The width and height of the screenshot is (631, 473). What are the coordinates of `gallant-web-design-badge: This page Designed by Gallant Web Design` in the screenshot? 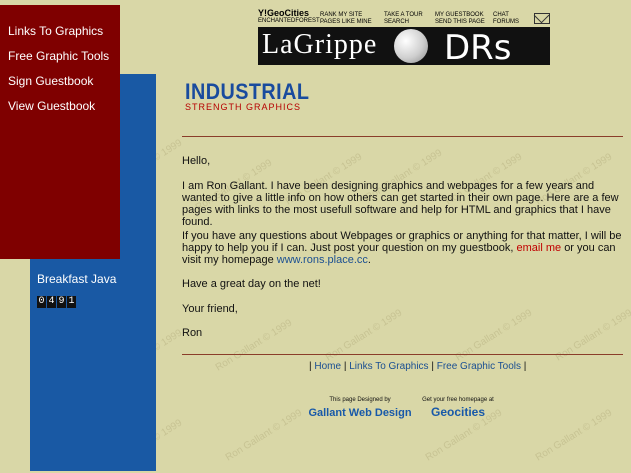 It's located at (360, 409).